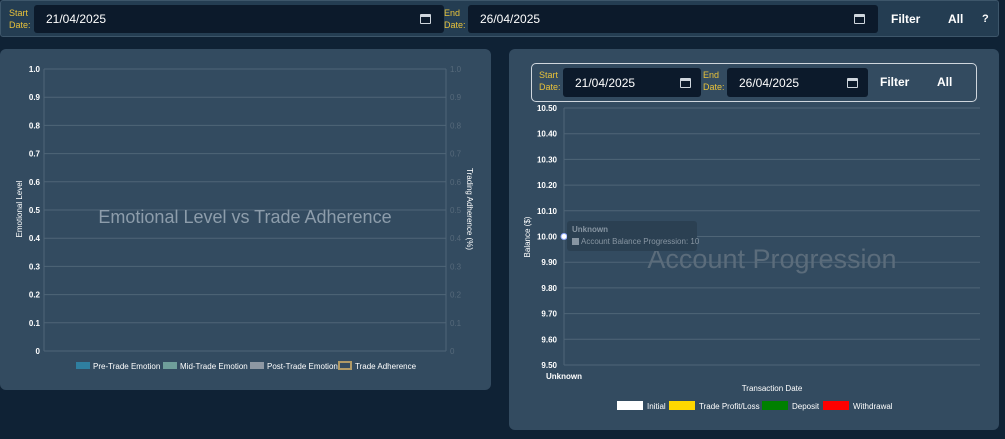 This screenshot has height=439, width=1005. Describe the element at coordinates (455, 19) in the screenshot. I see `end-date-label: End Date:` at that location.